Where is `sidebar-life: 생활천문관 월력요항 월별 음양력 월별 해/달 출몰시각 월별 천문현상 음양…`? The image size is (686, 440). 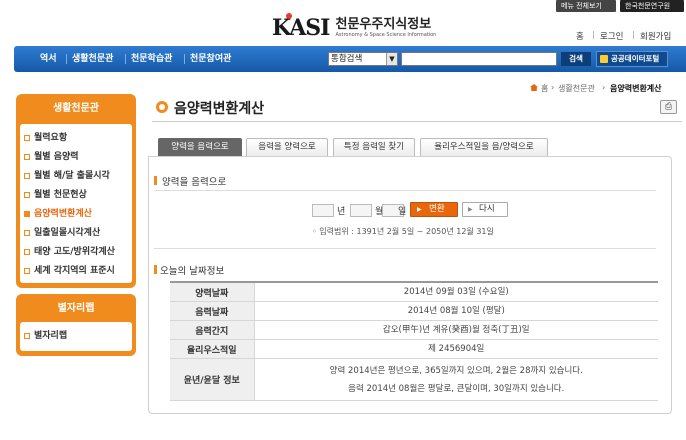 sidebar-life: 생활천문관 월력요항 월별 음양력 월별 해/달 출몰시각 월별 천문현상 음양… is located at coordinates (76, 191).